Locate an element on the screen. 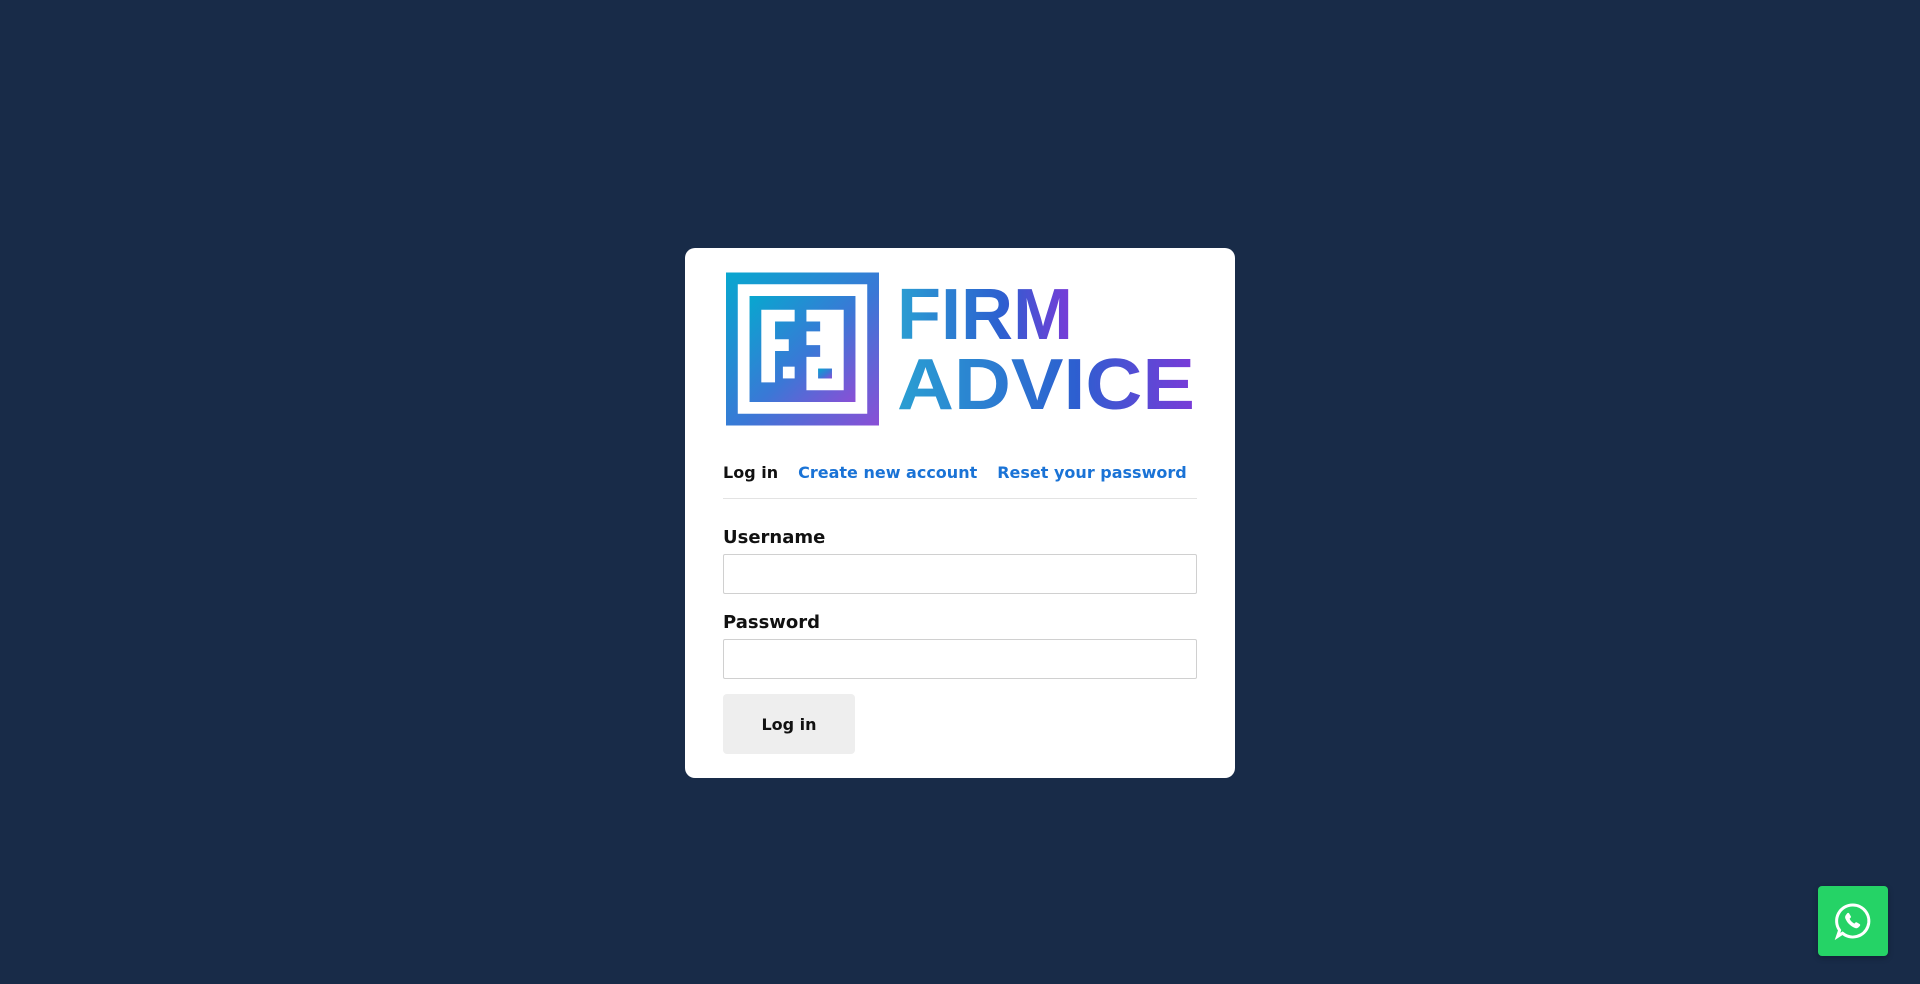  tab-log-in: Log in is located at coordinates (750, 472).